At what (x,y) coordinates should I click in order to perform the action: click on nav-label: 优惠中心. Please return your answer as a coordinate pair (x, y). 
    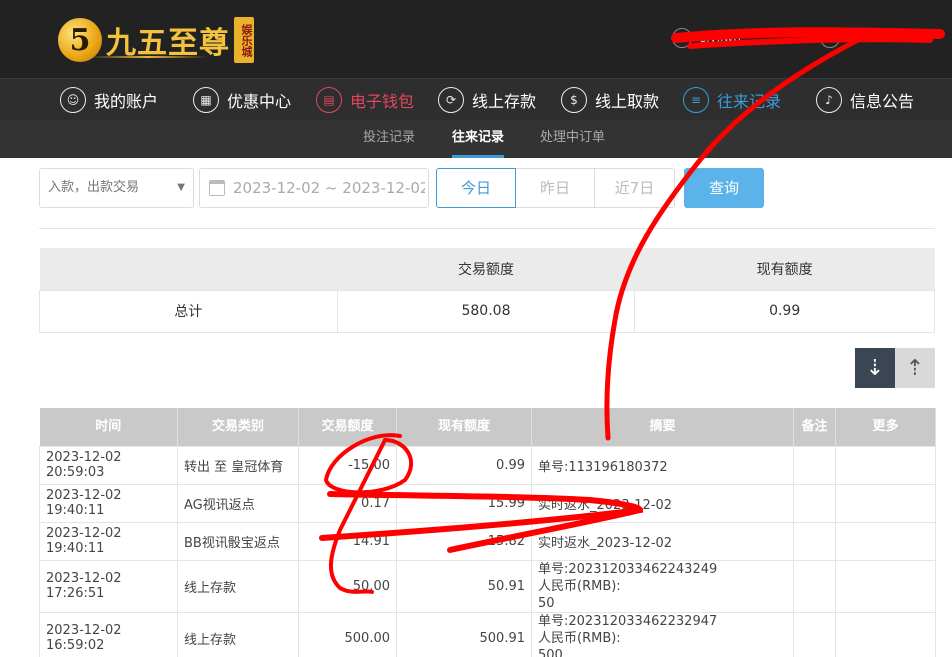
    Looking at the image, I should click on (259, 101).